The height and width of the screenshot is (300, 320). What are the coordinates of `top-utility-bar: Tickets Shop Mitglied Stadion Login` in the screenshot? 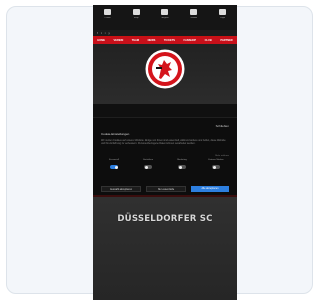 It's located at (165, 17).